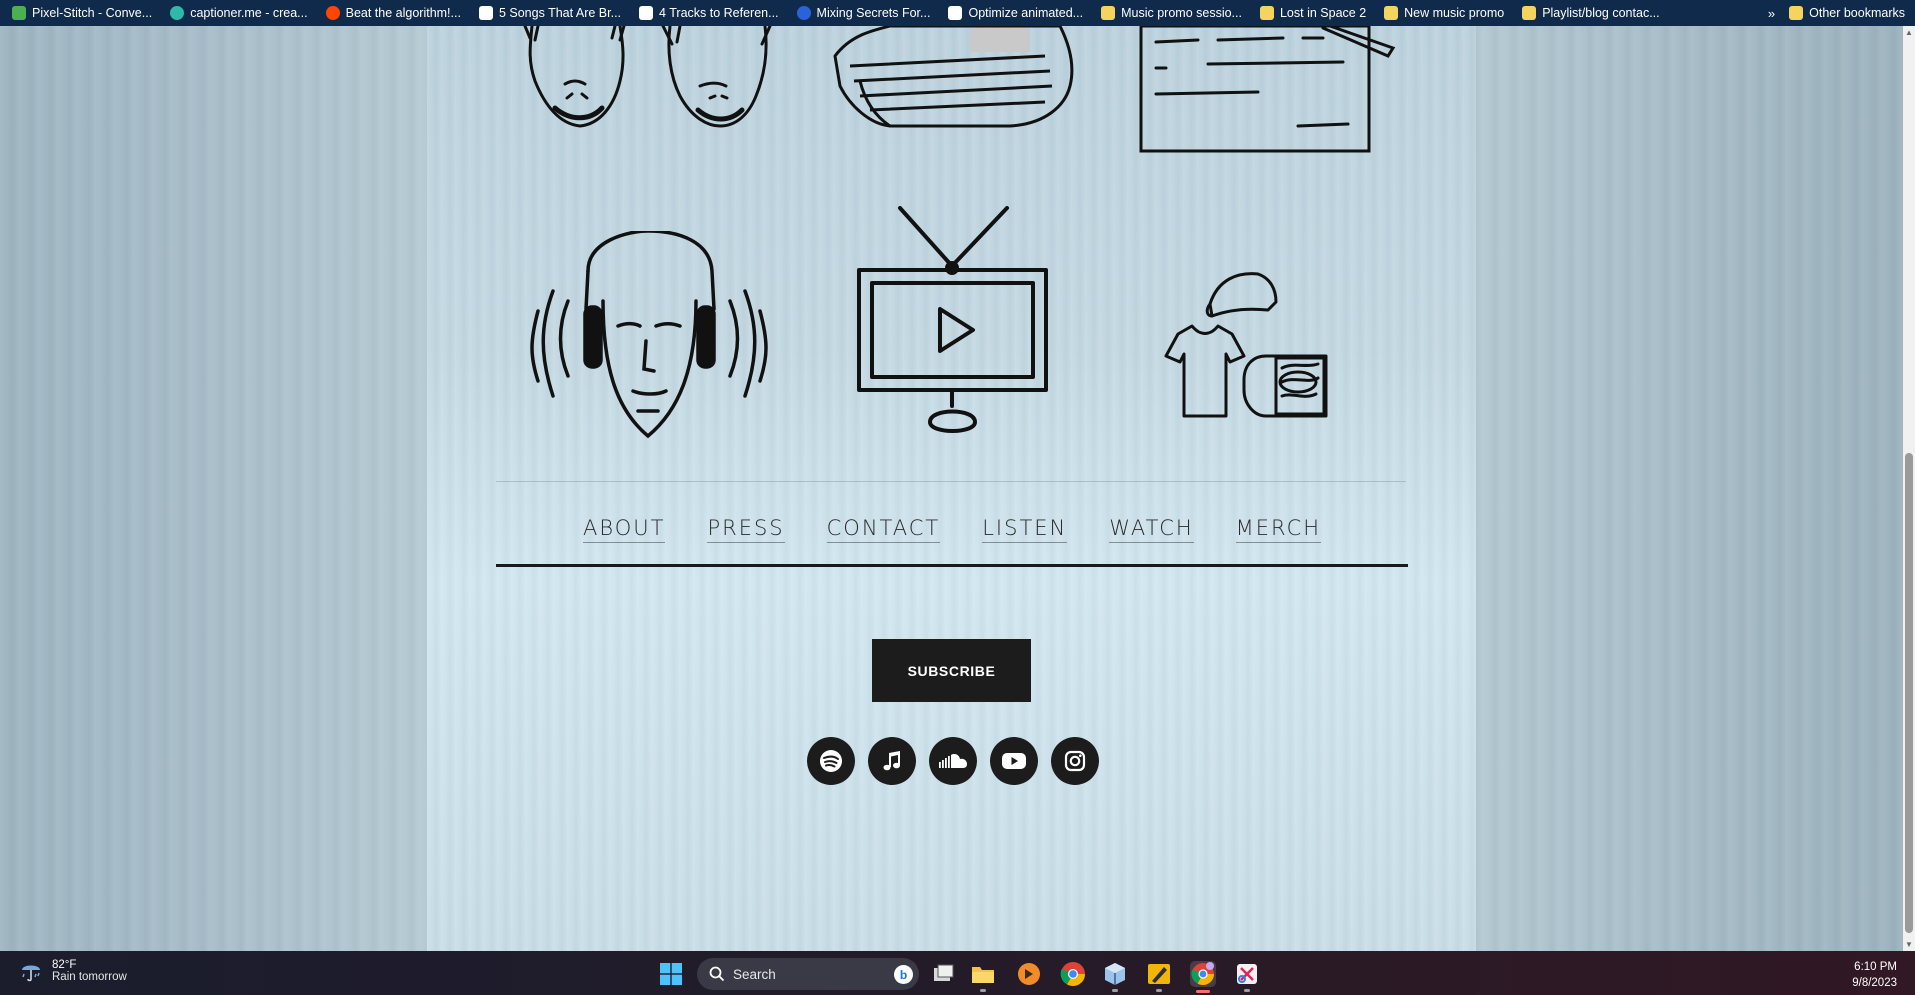  What do you see at coordinates (903, 974) in the screenshot?
I see `bing-icon: b` at bounding box center [903, 974].